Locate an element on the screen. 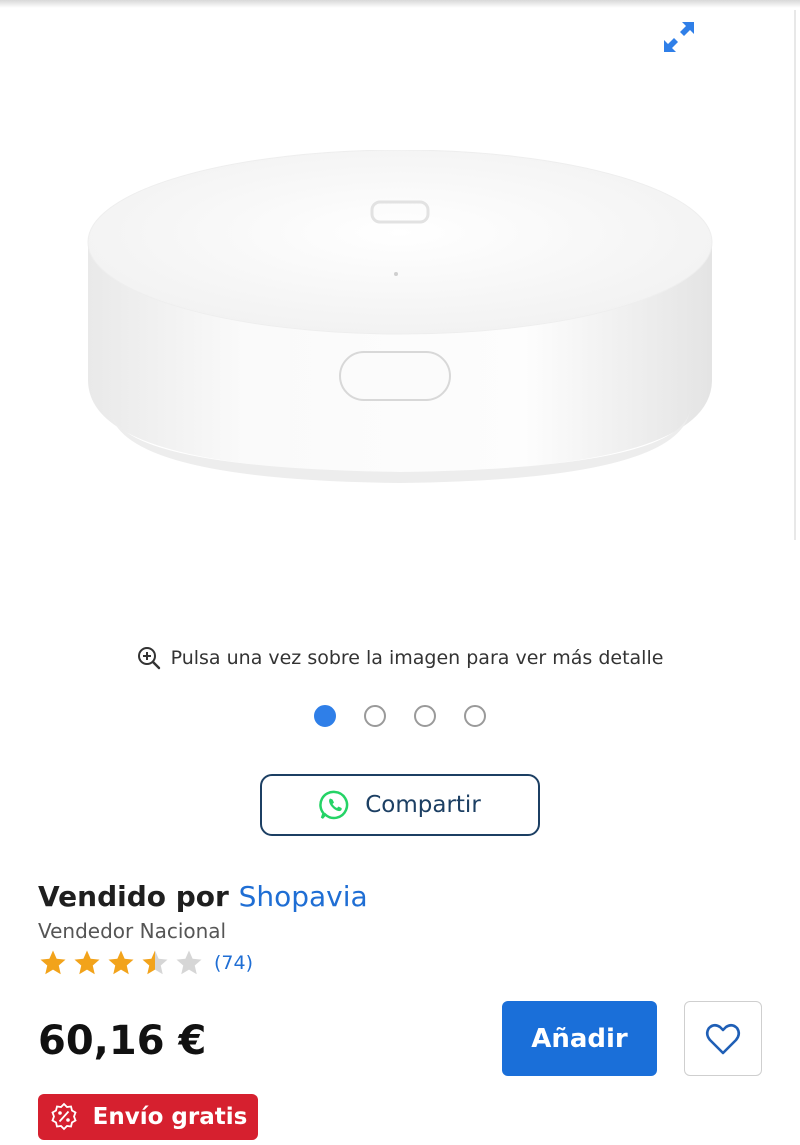 The height and width of the screenshot is (1145, 800). add-to-cart-label: Añadir is located at coordinates (579, 1038).